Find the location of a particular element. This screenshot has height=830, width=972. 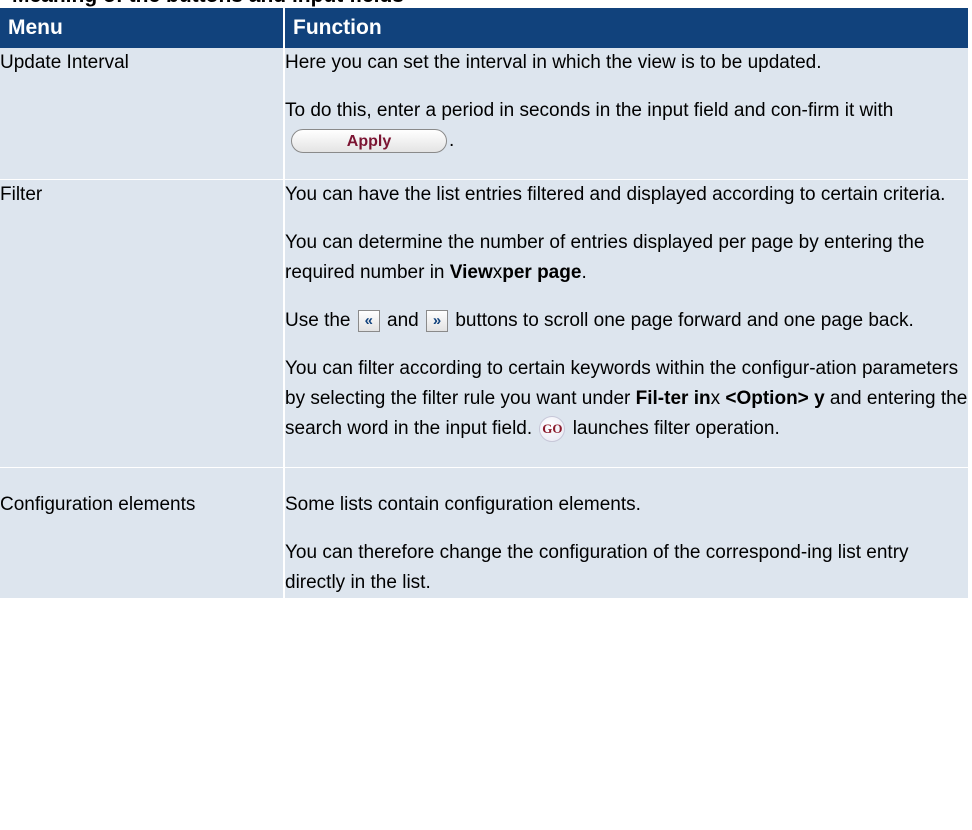

bold-term: <Option> is located at coordinates (767, 398).